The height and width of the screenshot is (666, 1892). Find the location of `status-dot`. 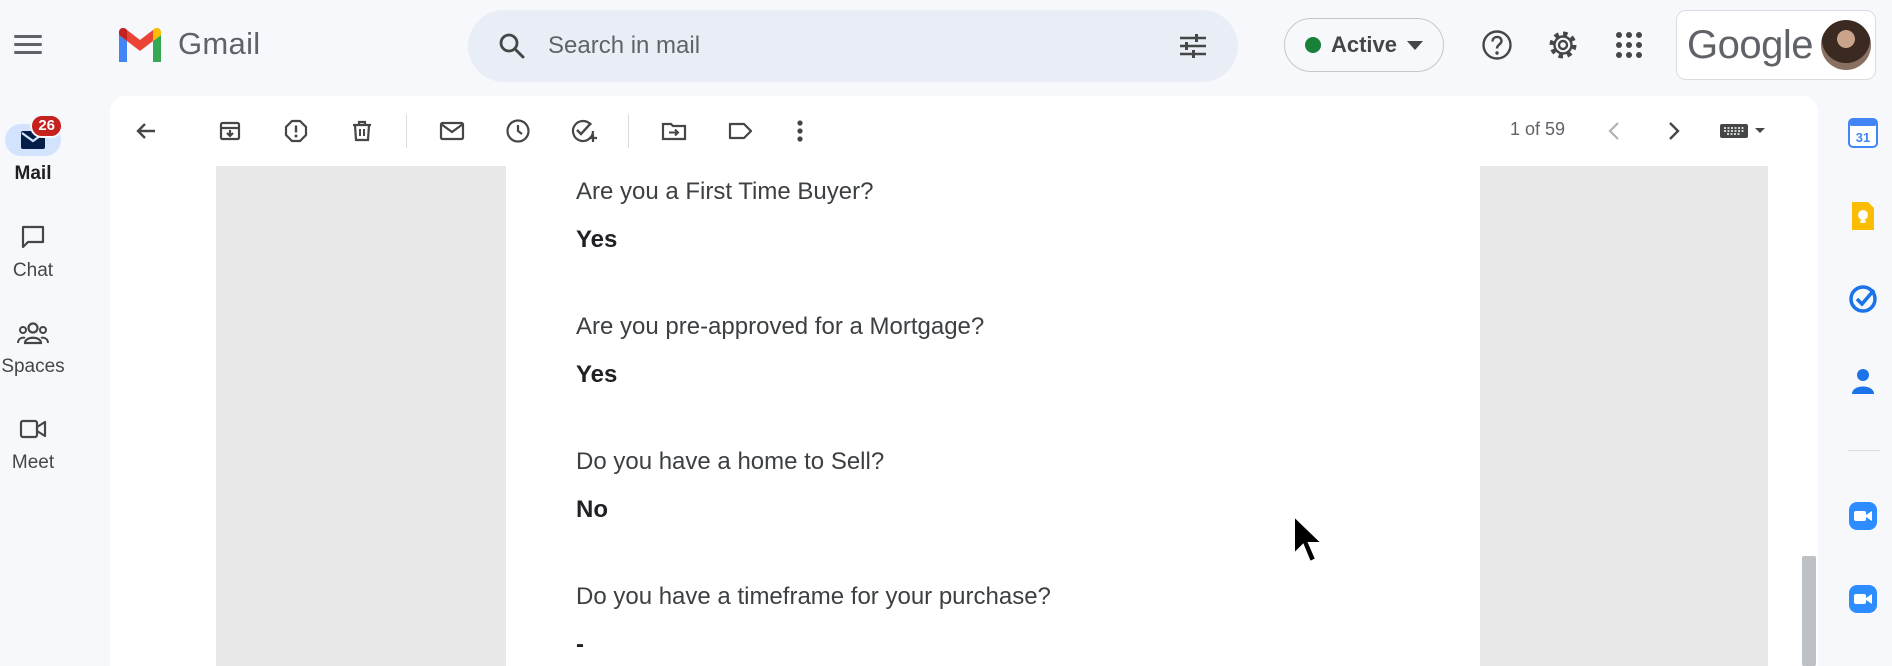

status-dot is located at coordinates (1312, 45).